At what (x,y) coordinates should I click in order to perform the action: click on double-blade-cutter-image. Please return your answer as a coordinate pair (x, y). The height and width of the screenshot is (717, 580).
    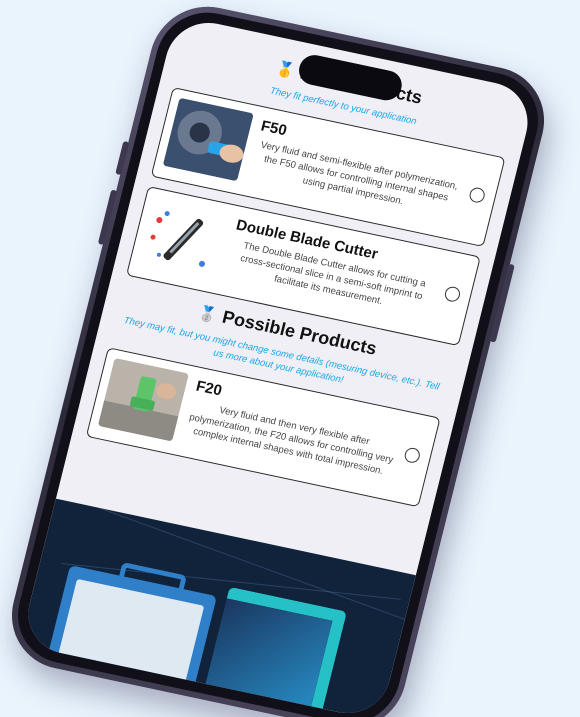
    Looking at the image, I should click on (183, 238).